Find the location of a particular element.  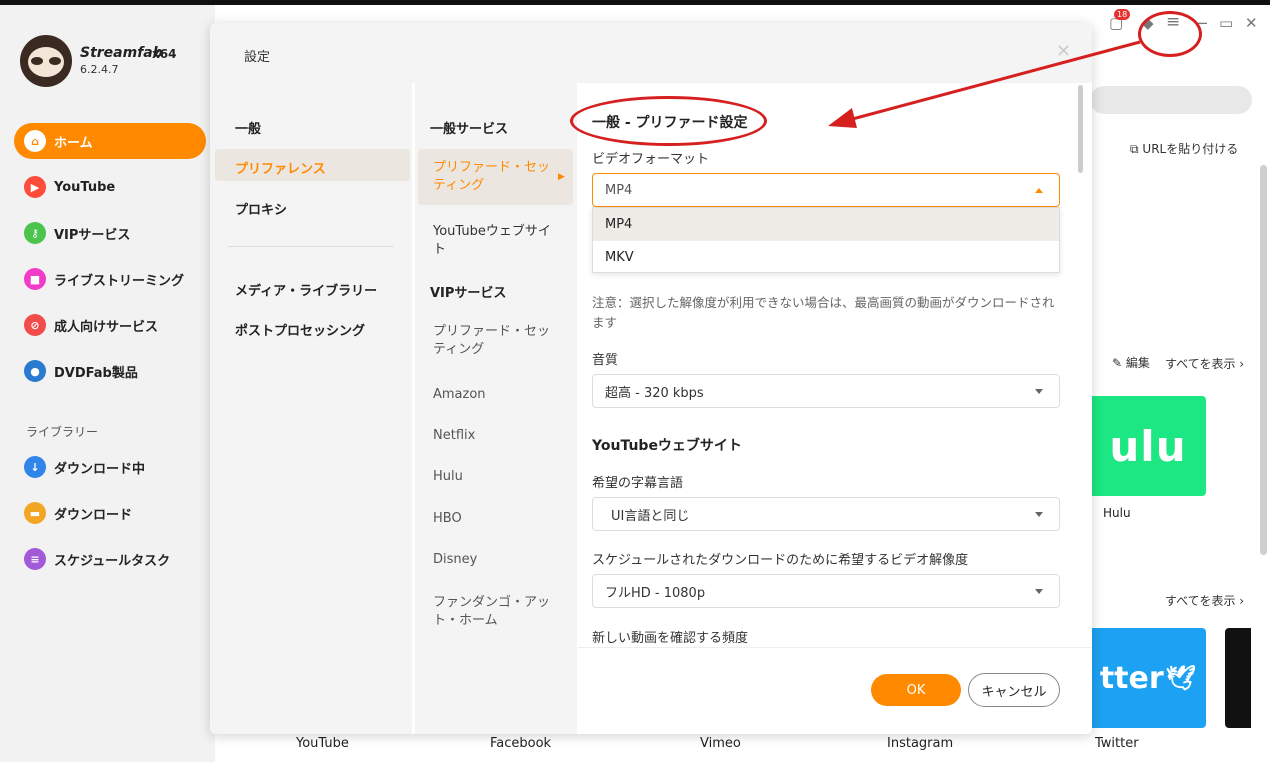

annotation-arrow is located at coordinates (984, 84).